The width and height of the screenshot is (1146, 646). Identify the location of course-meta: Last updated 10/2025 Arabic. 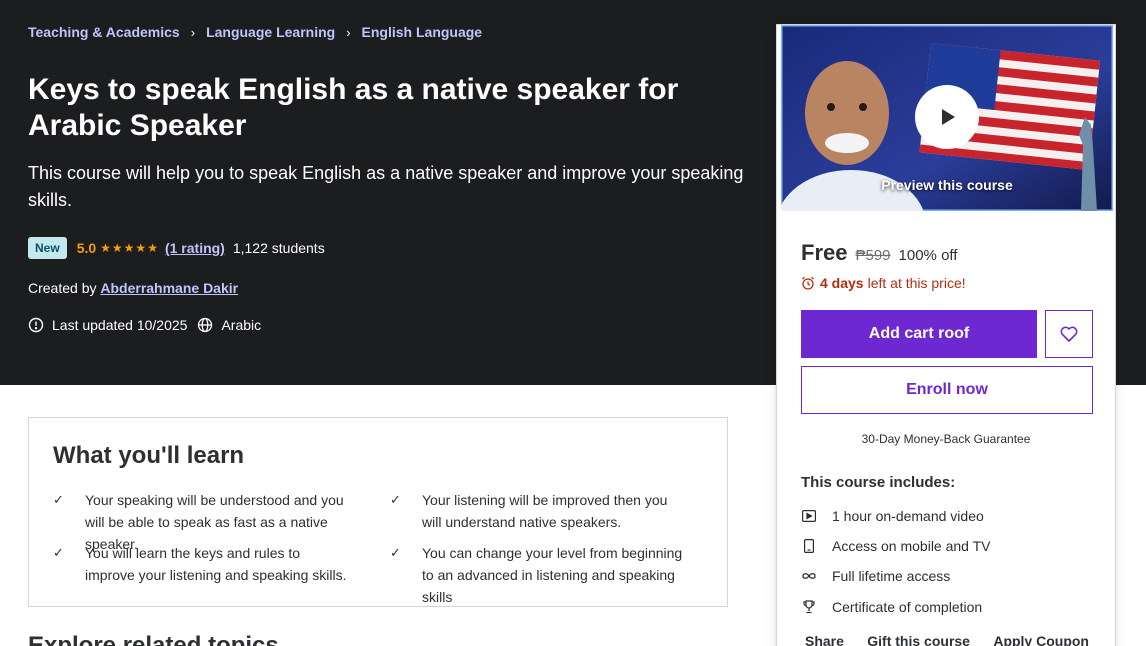
(144, 325).